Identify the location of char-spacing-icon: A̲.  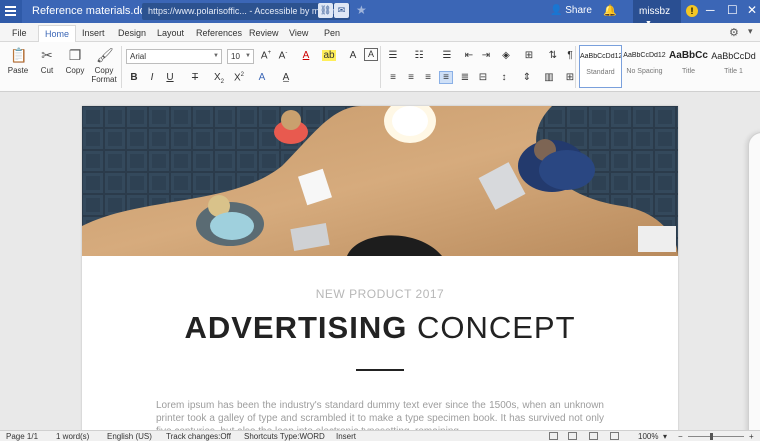
(286, 77).